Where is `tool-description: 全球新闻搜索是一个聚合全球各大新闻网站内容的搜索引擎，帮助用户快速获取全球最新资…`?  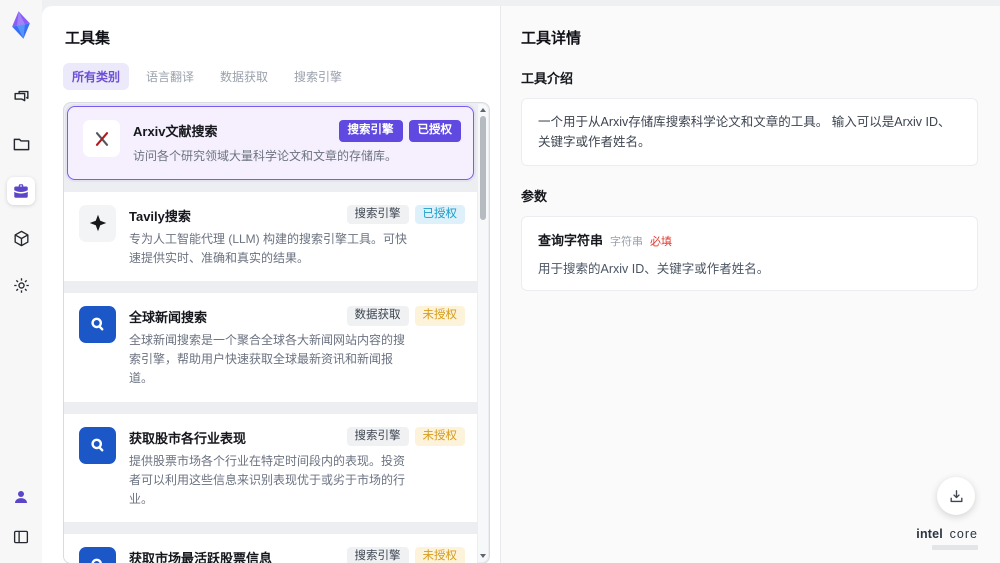 tool-description: 全球新闻搜索是一个聚合全球各大新闻网站内容的搜索引擎，帮助用户快速获取全球最新资… is located at coordinates (267, 359).